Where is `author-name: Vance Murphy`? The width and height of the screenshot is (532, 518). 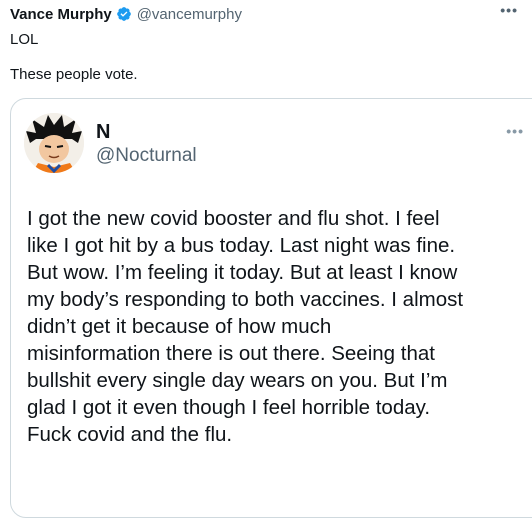
author-name: Vance Murphy is located at coordinates (61, 14).